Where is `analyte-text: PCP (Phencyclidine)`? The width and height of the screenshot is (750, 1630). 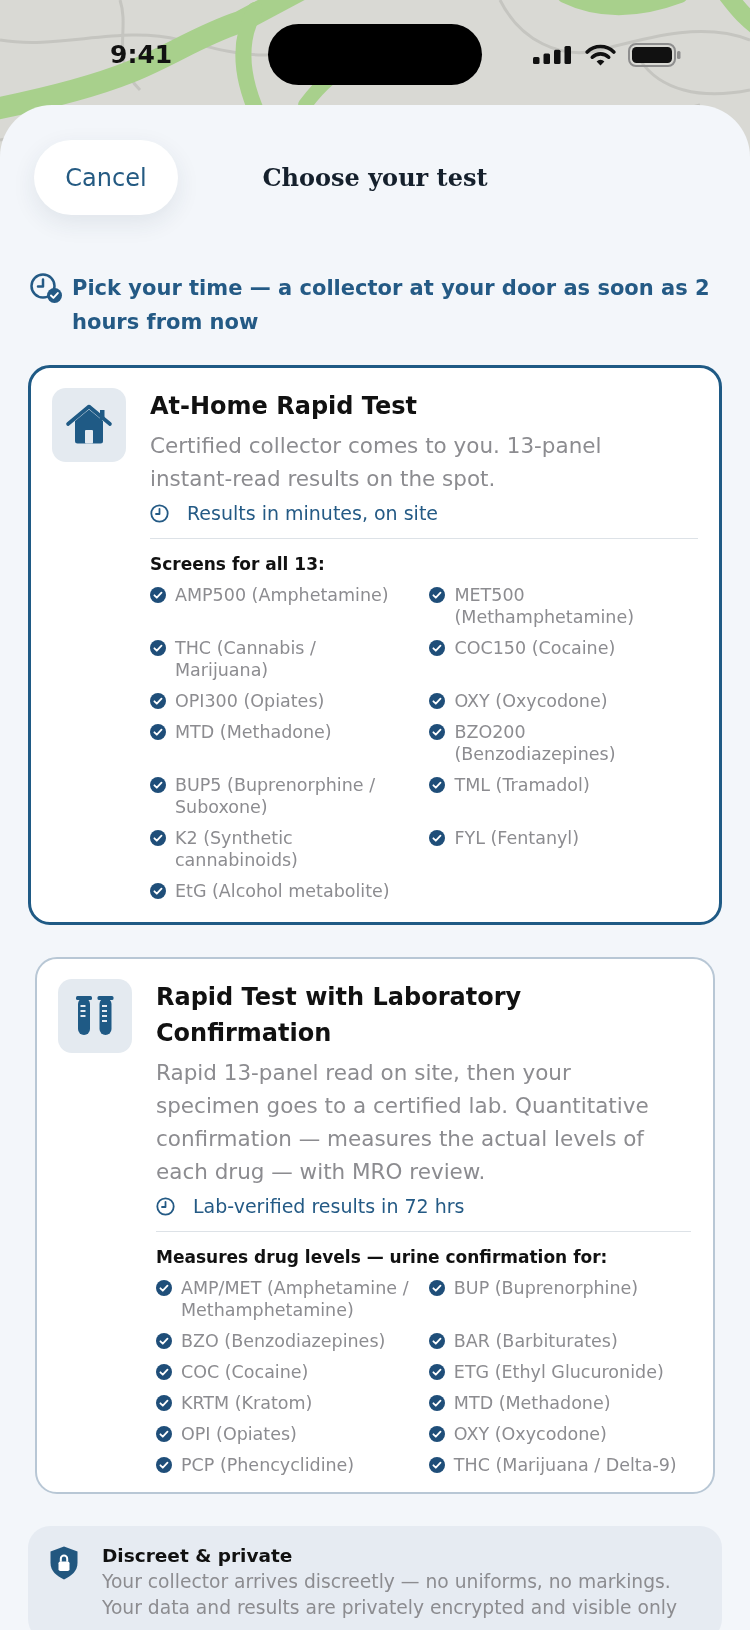
analyte-text: PCP (Phencyclidine) is located at coordinates (268, 1465).